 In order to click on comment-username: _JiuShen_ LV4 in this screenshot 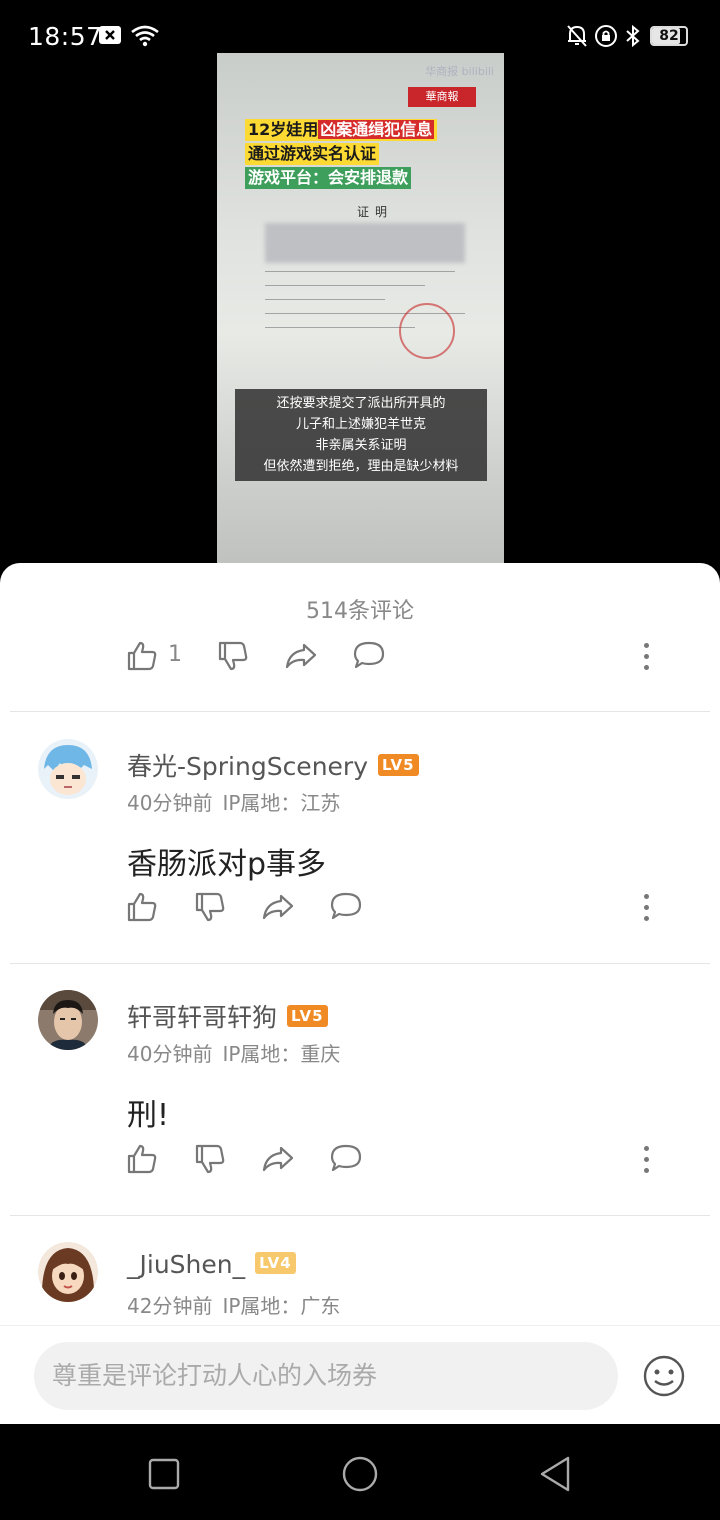, I will do `click(211, 1264)`.